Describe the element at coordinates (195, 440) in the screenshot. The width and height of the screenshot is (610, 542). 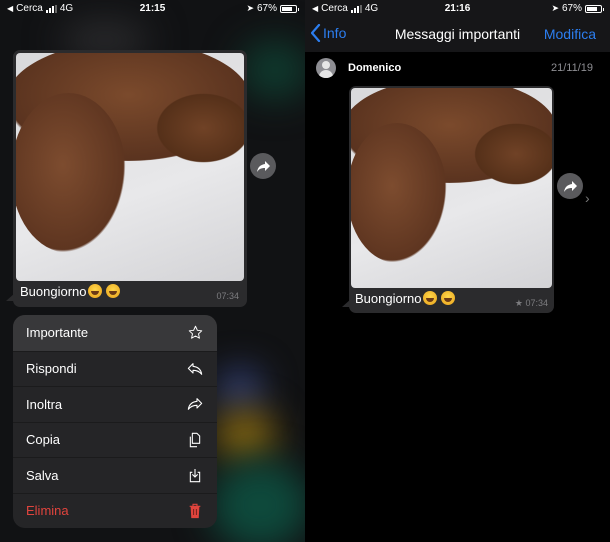
I see `copy-icon` at that location.